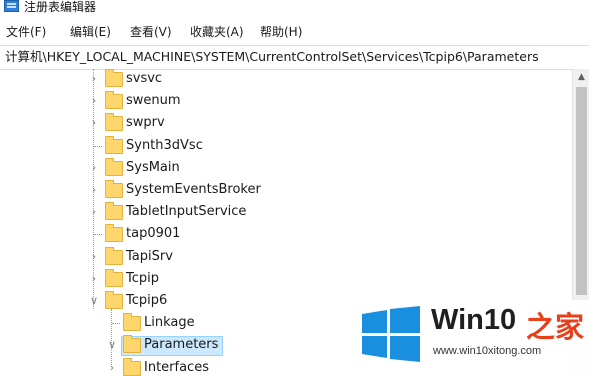 The image size is (589, 376). I want to click on watermark: Win10 之家 www.win10xitong.com, so click(472, 338).